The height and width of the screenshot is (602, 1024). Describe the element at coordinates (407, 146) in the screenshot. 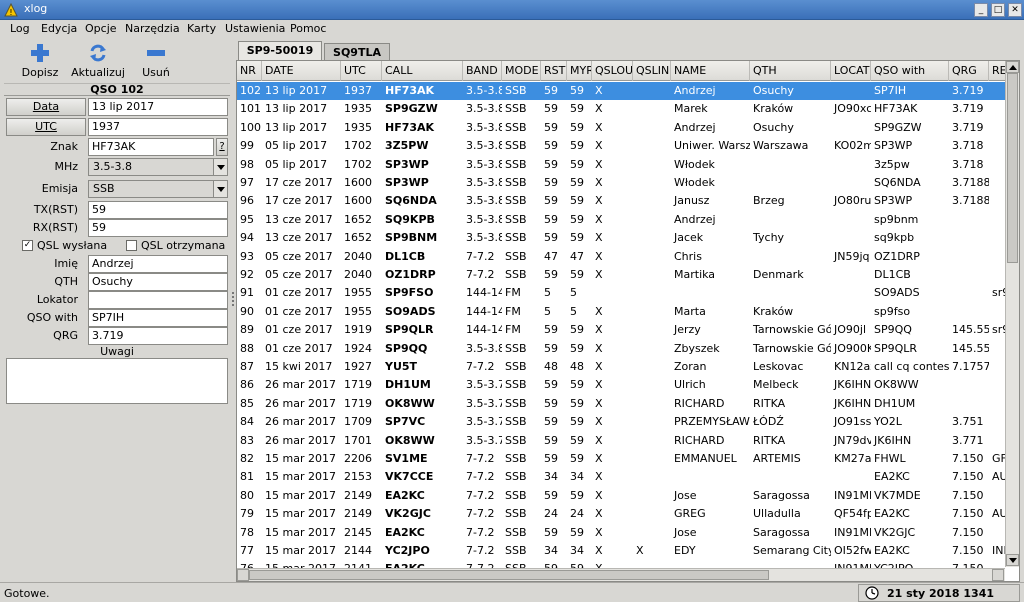

I see `cell-call: 3Z5PW` at that location.